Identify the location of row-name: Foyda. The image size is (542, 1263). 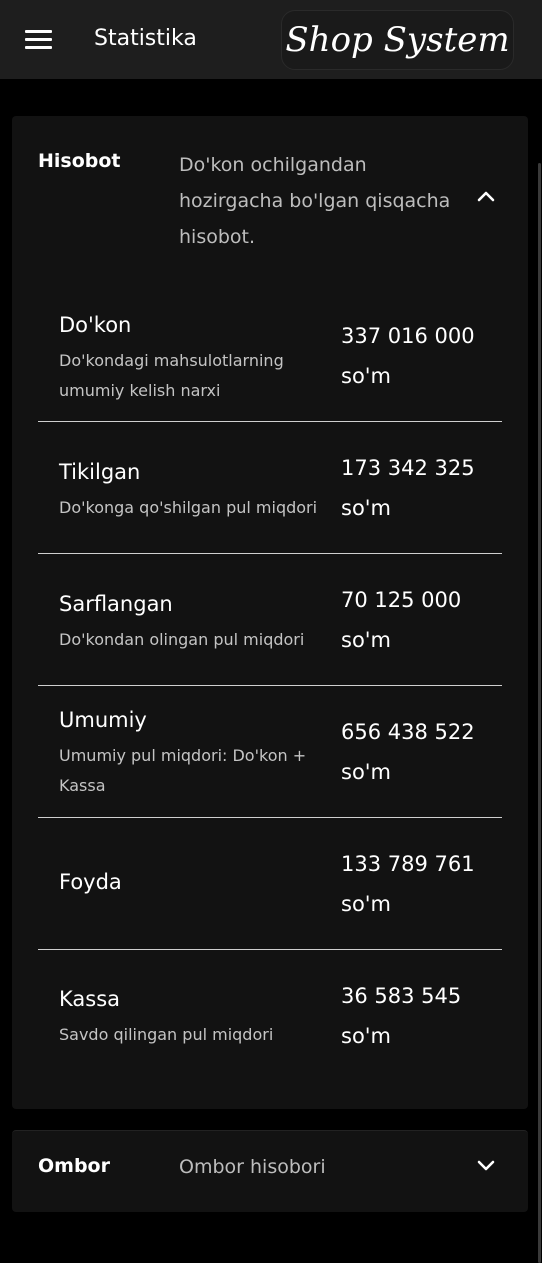
(90, 882).